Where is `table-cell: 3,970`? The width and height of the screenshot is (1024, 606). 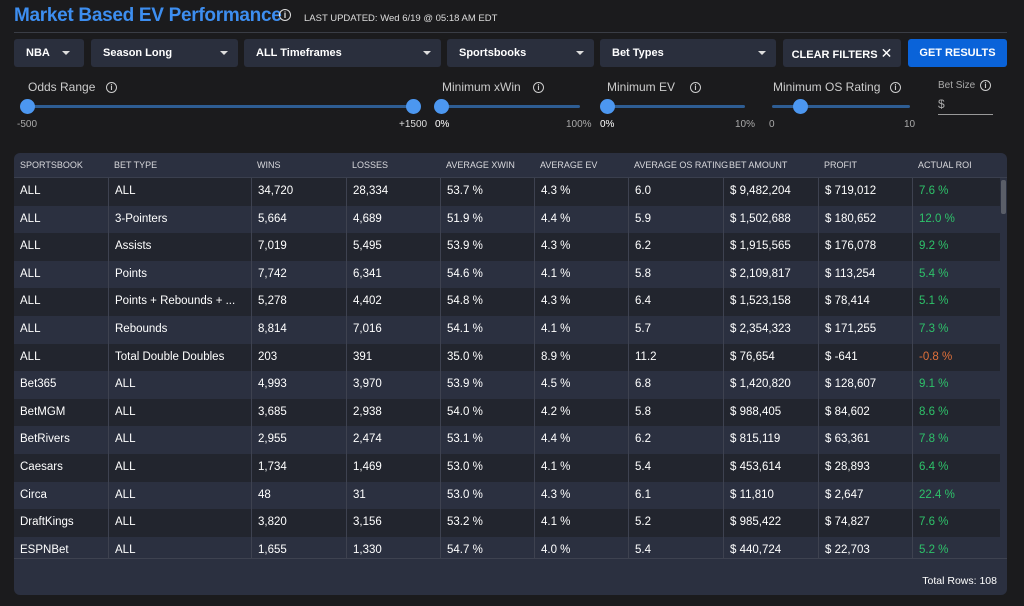 table-cell: 3,970 is located at coordinates (393, 385).